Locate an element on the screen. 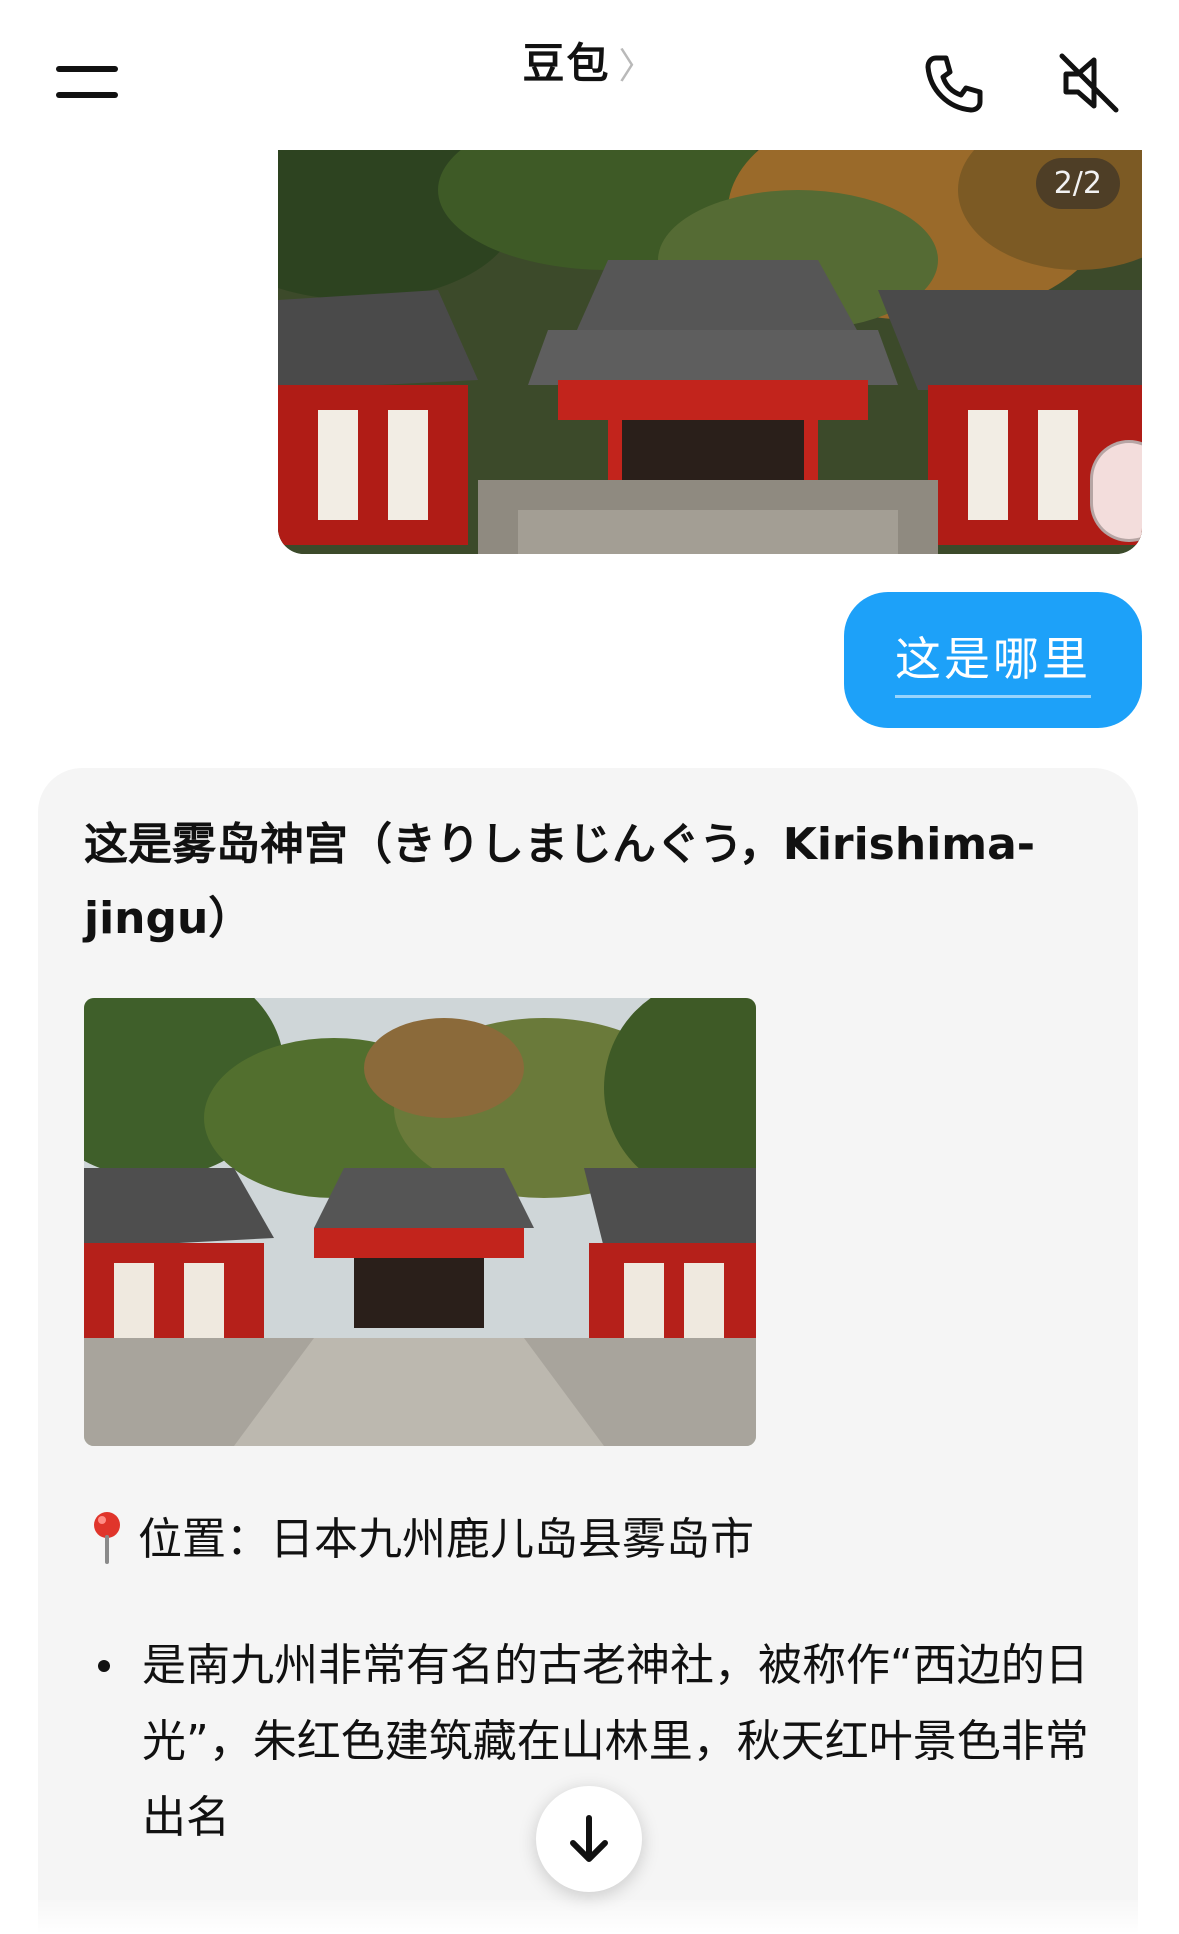  menu-icon-bar is located at coordinates (87, 95).